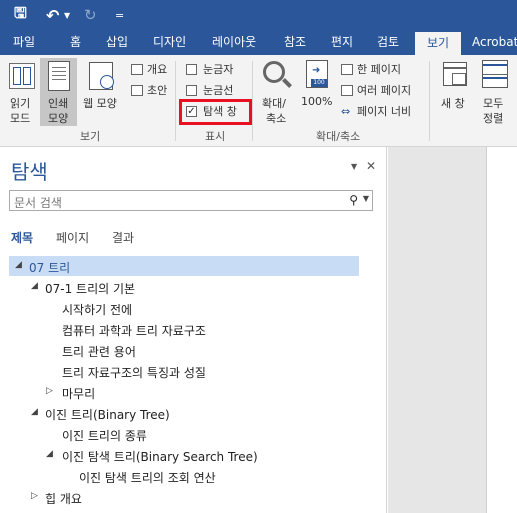  I want to click on redo-icon: ↻, so click(90, 15).